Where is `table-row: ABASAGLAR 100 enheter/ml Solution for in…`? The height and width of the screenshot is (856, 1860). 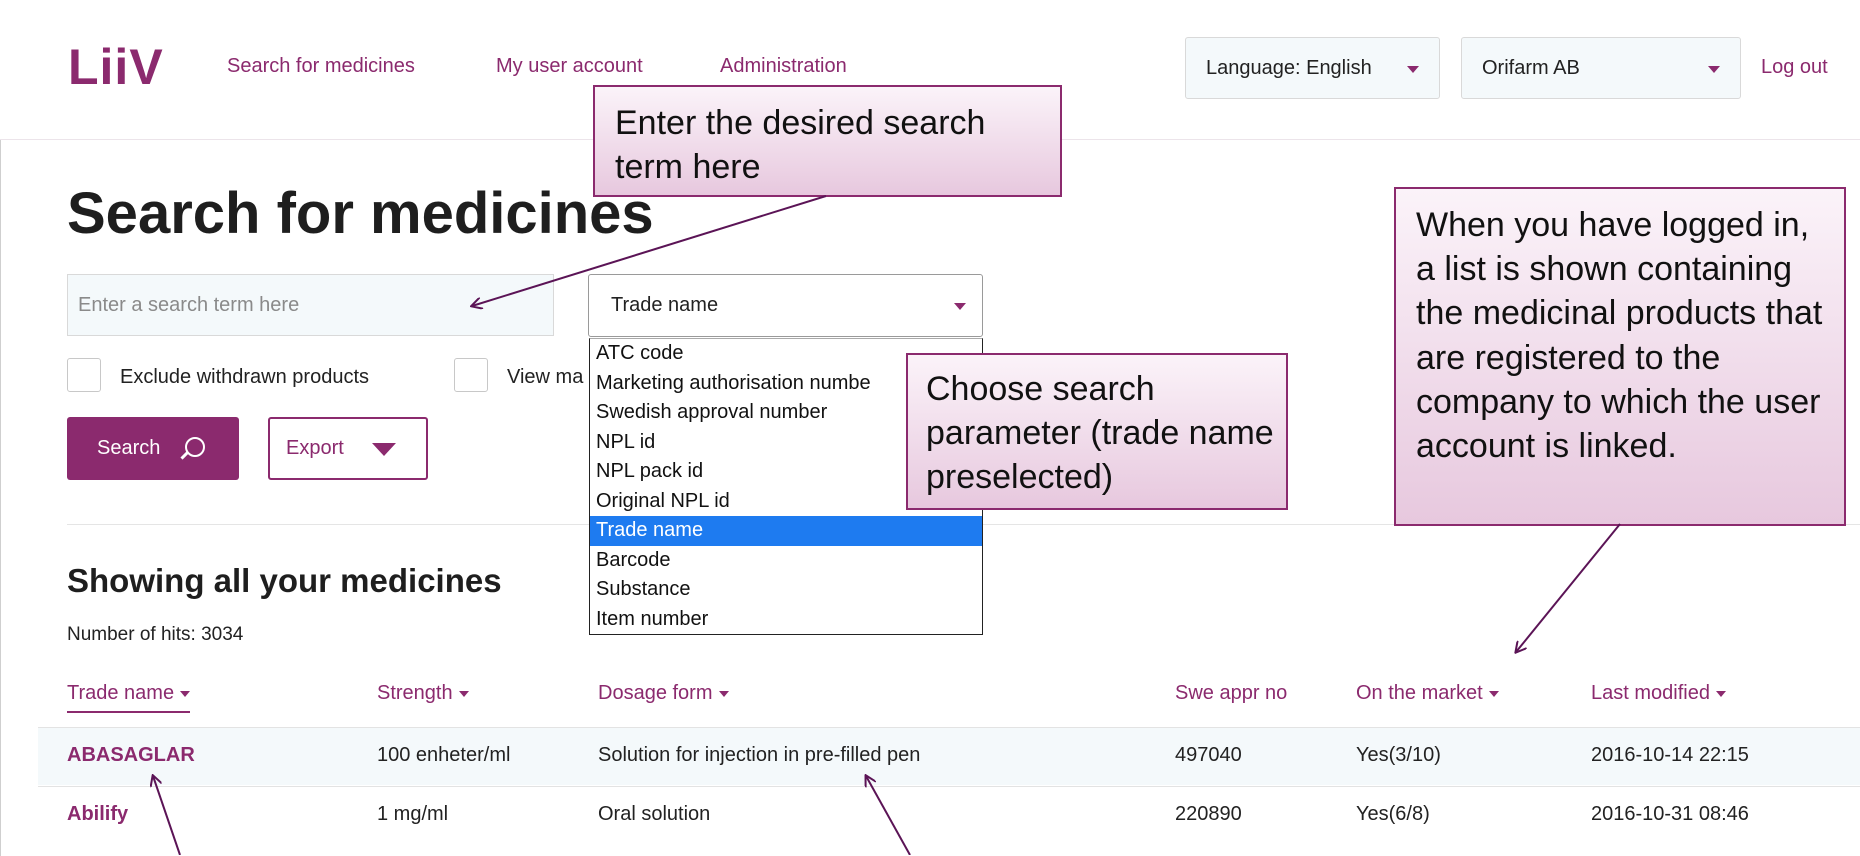
table-row: ABASAGLAR 100 enheter/ml Solution for in… is located at coordinates (949, 756).